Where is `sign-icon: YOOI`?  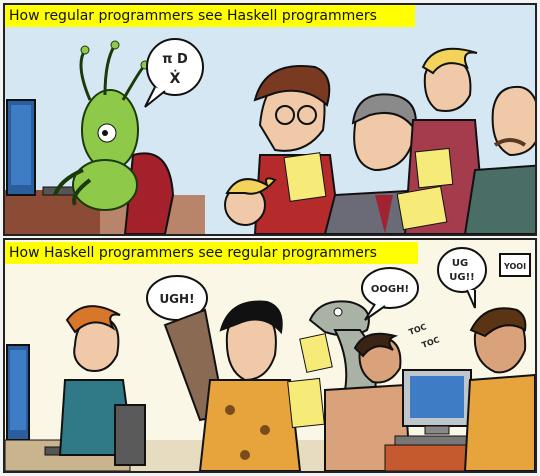
sign-icon: YOOI is located at coordinates (515, 265).